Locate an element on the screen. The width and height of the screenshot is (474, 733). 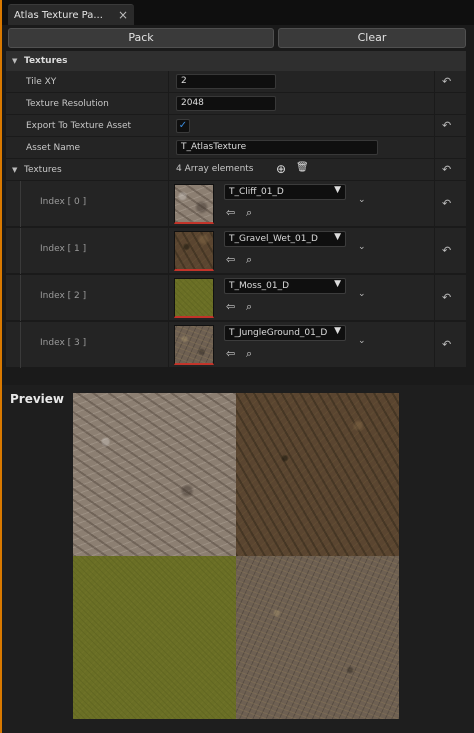
atlas-tile-moss is located at coordinates (154, 637).